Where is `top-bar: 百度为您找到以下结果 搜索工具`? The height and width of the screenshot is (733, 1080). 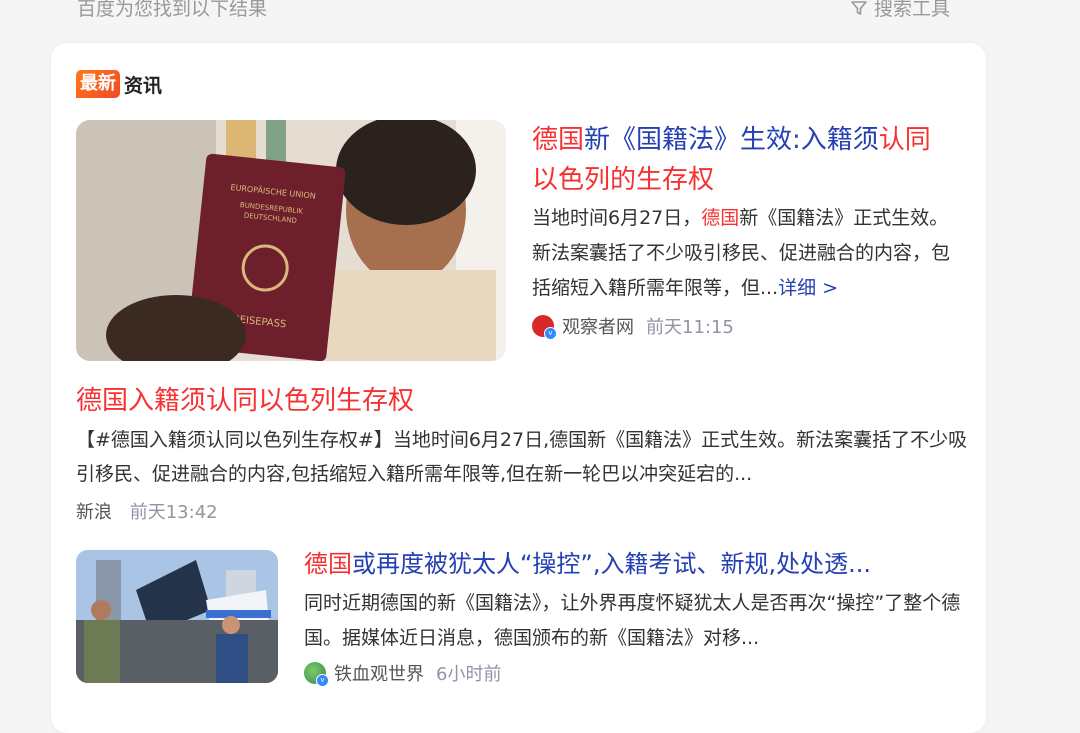
top-bar: 百度为您找到以下结果 搜索工具 is located at coordinates (540, 12).